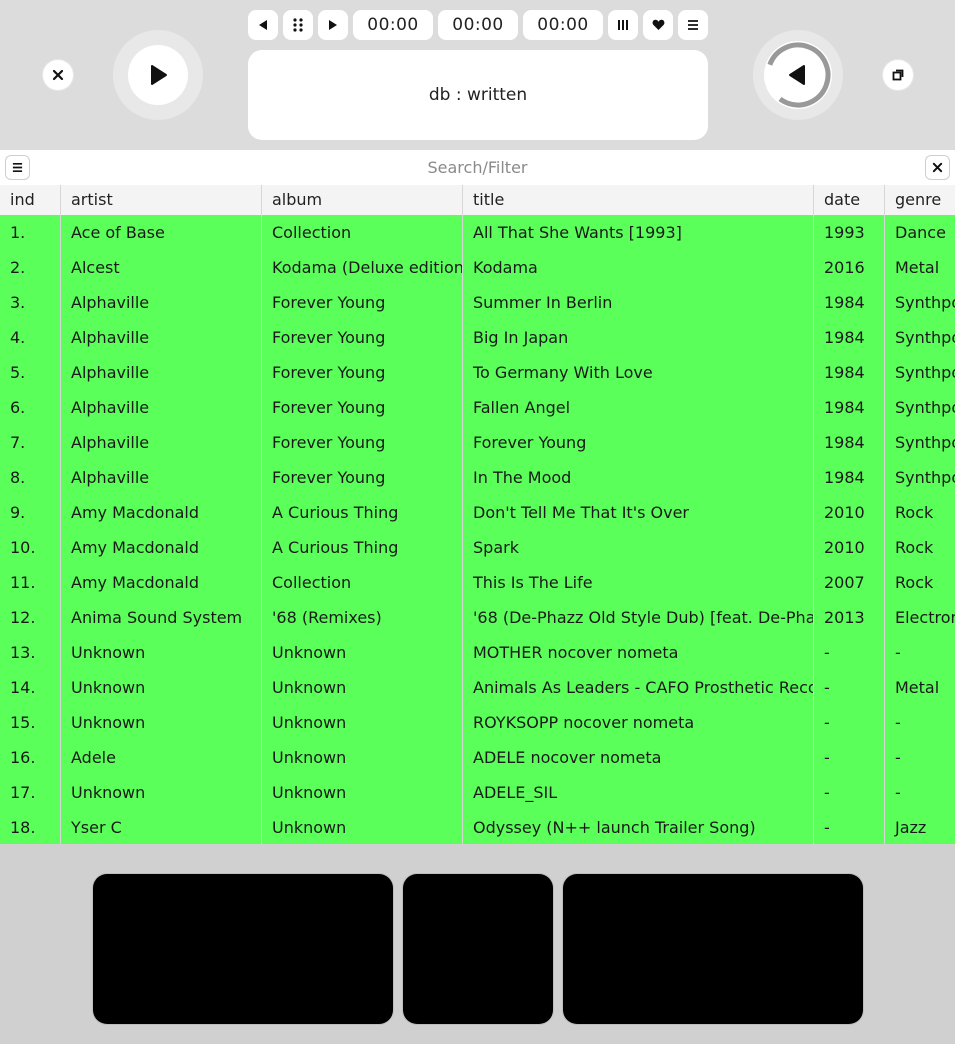  Describe the element at coordinates (93, 757) in the screenshot. I see `cell-artist: Adele` at that location.